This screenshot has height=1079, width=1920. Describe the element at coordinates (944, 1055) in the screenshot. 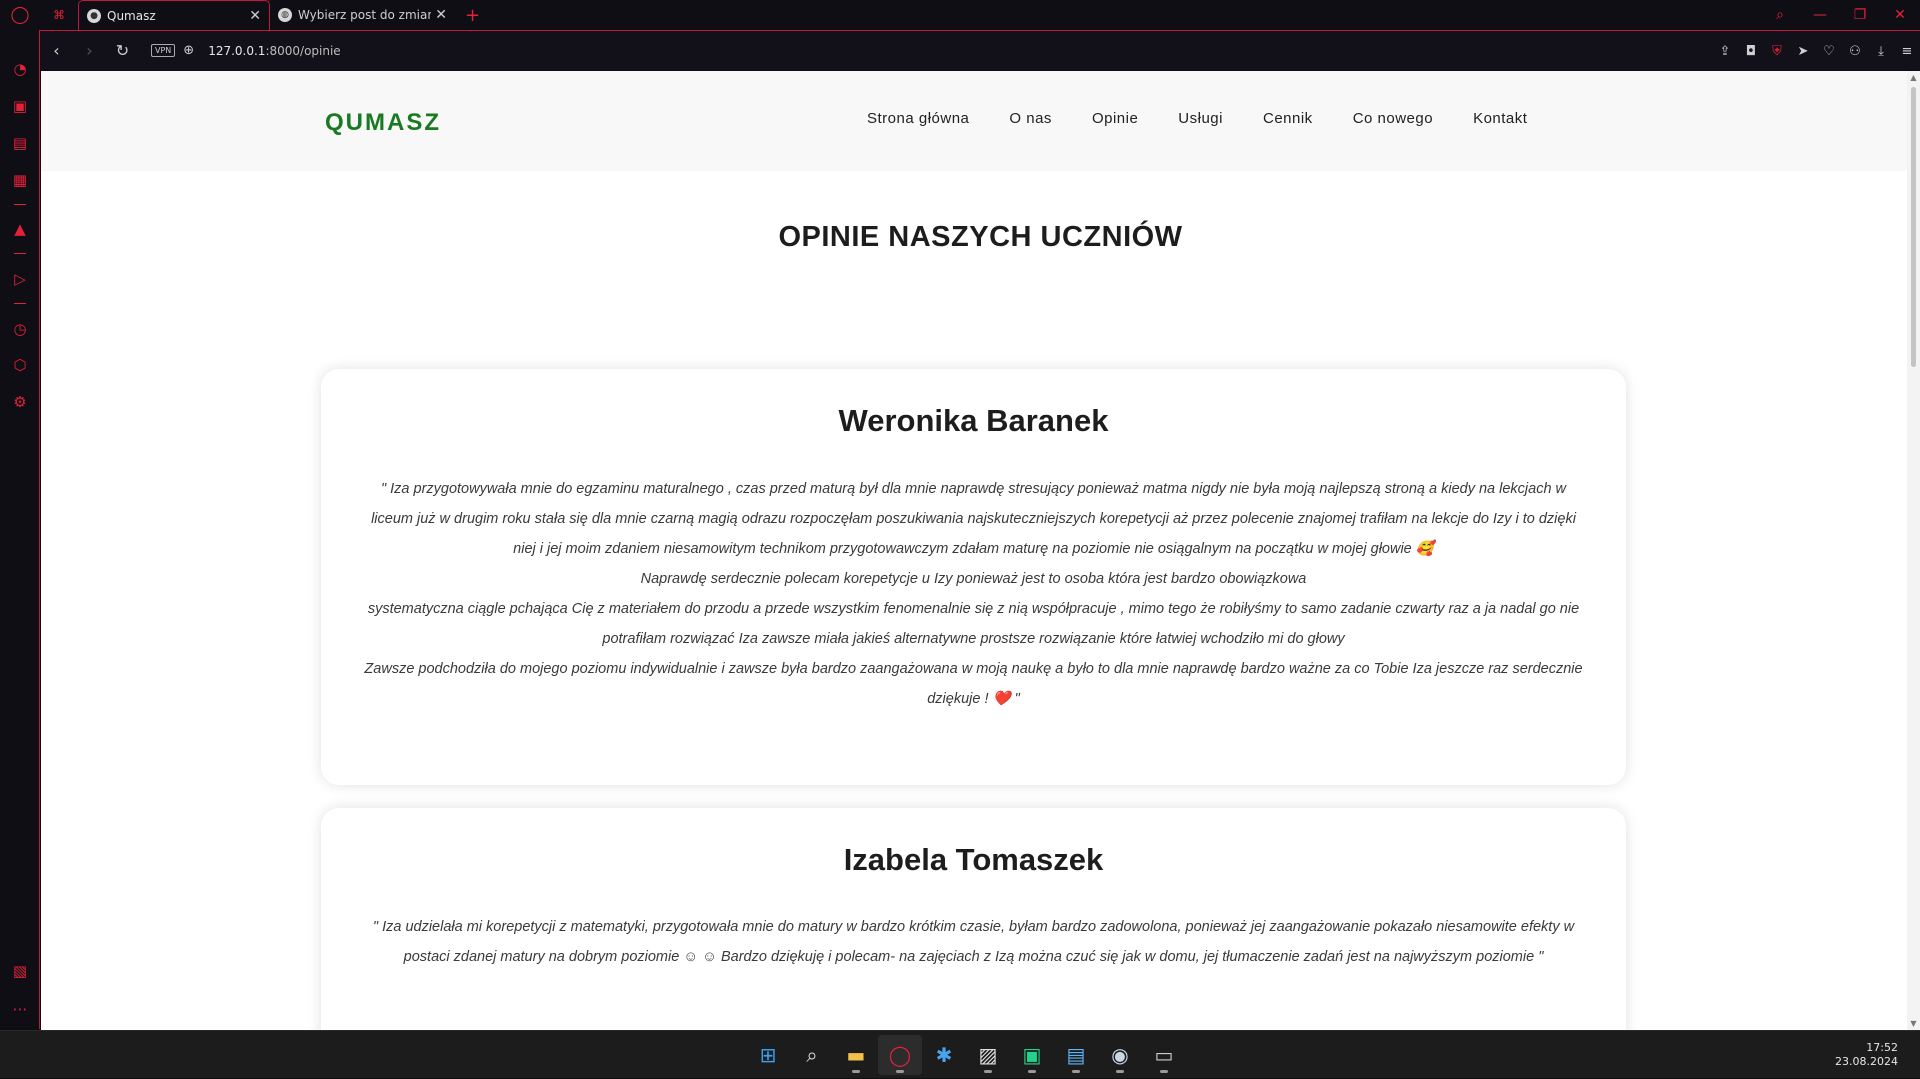

I see `app-blue-icon: ✱` at that location.